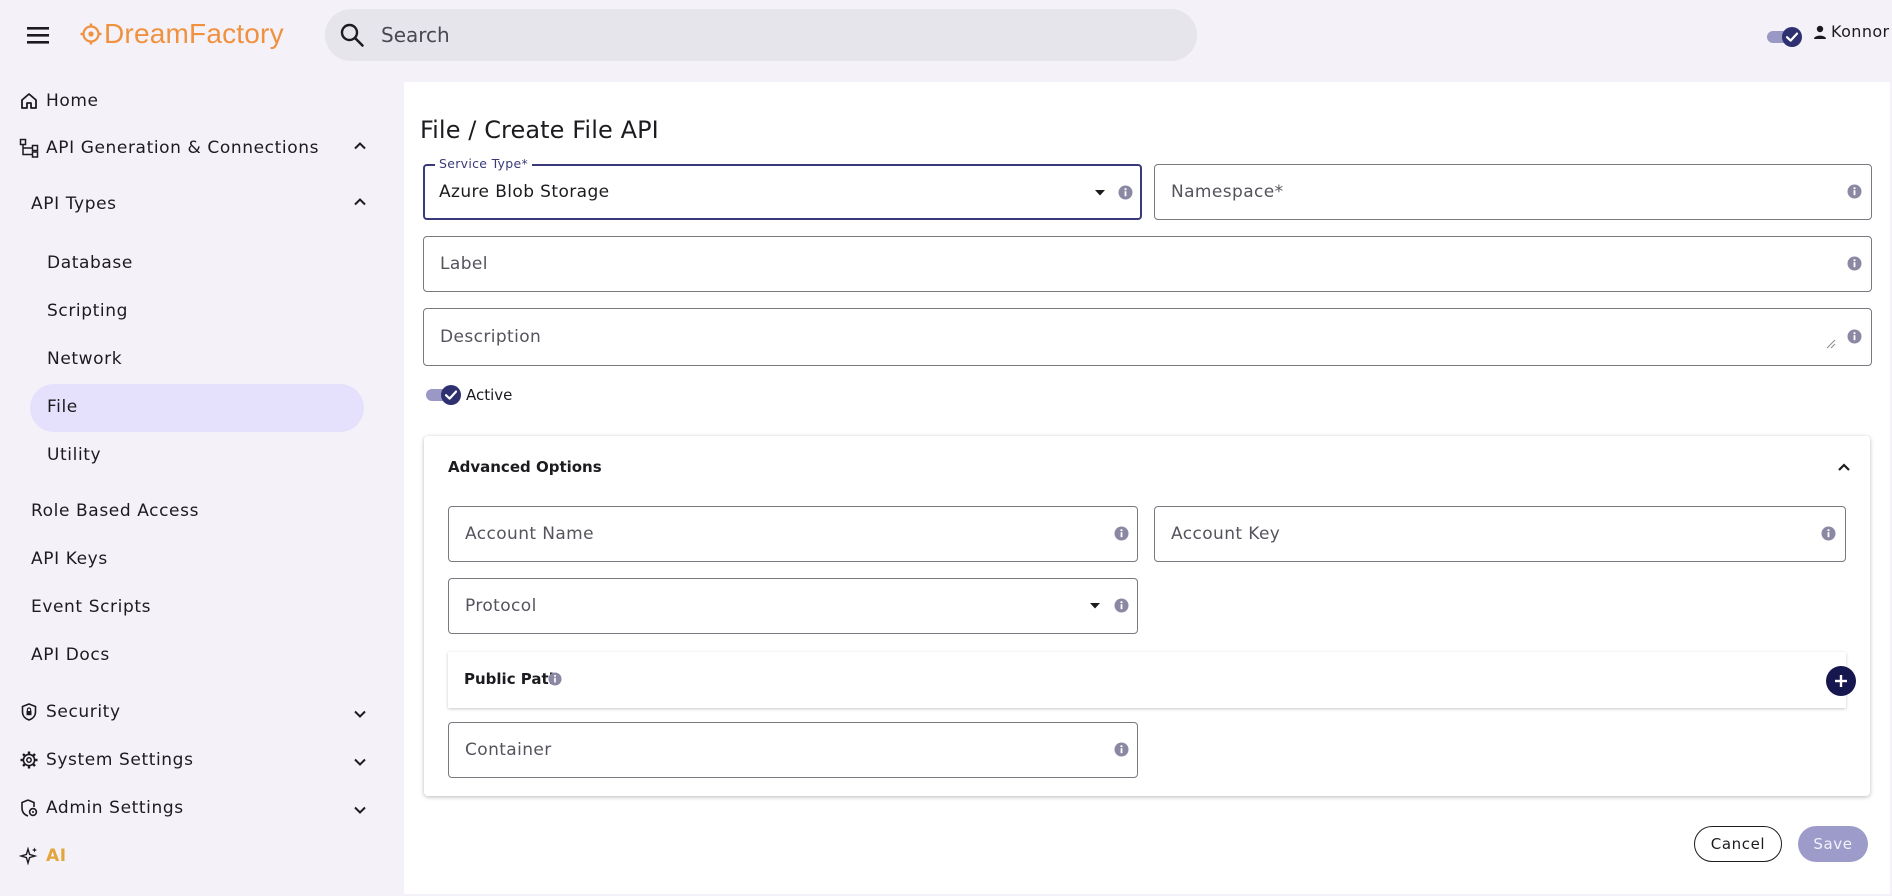 The height and width of the screenshot is (896, 1892). I want to click on active-toggle: Active, so click(468, 395).